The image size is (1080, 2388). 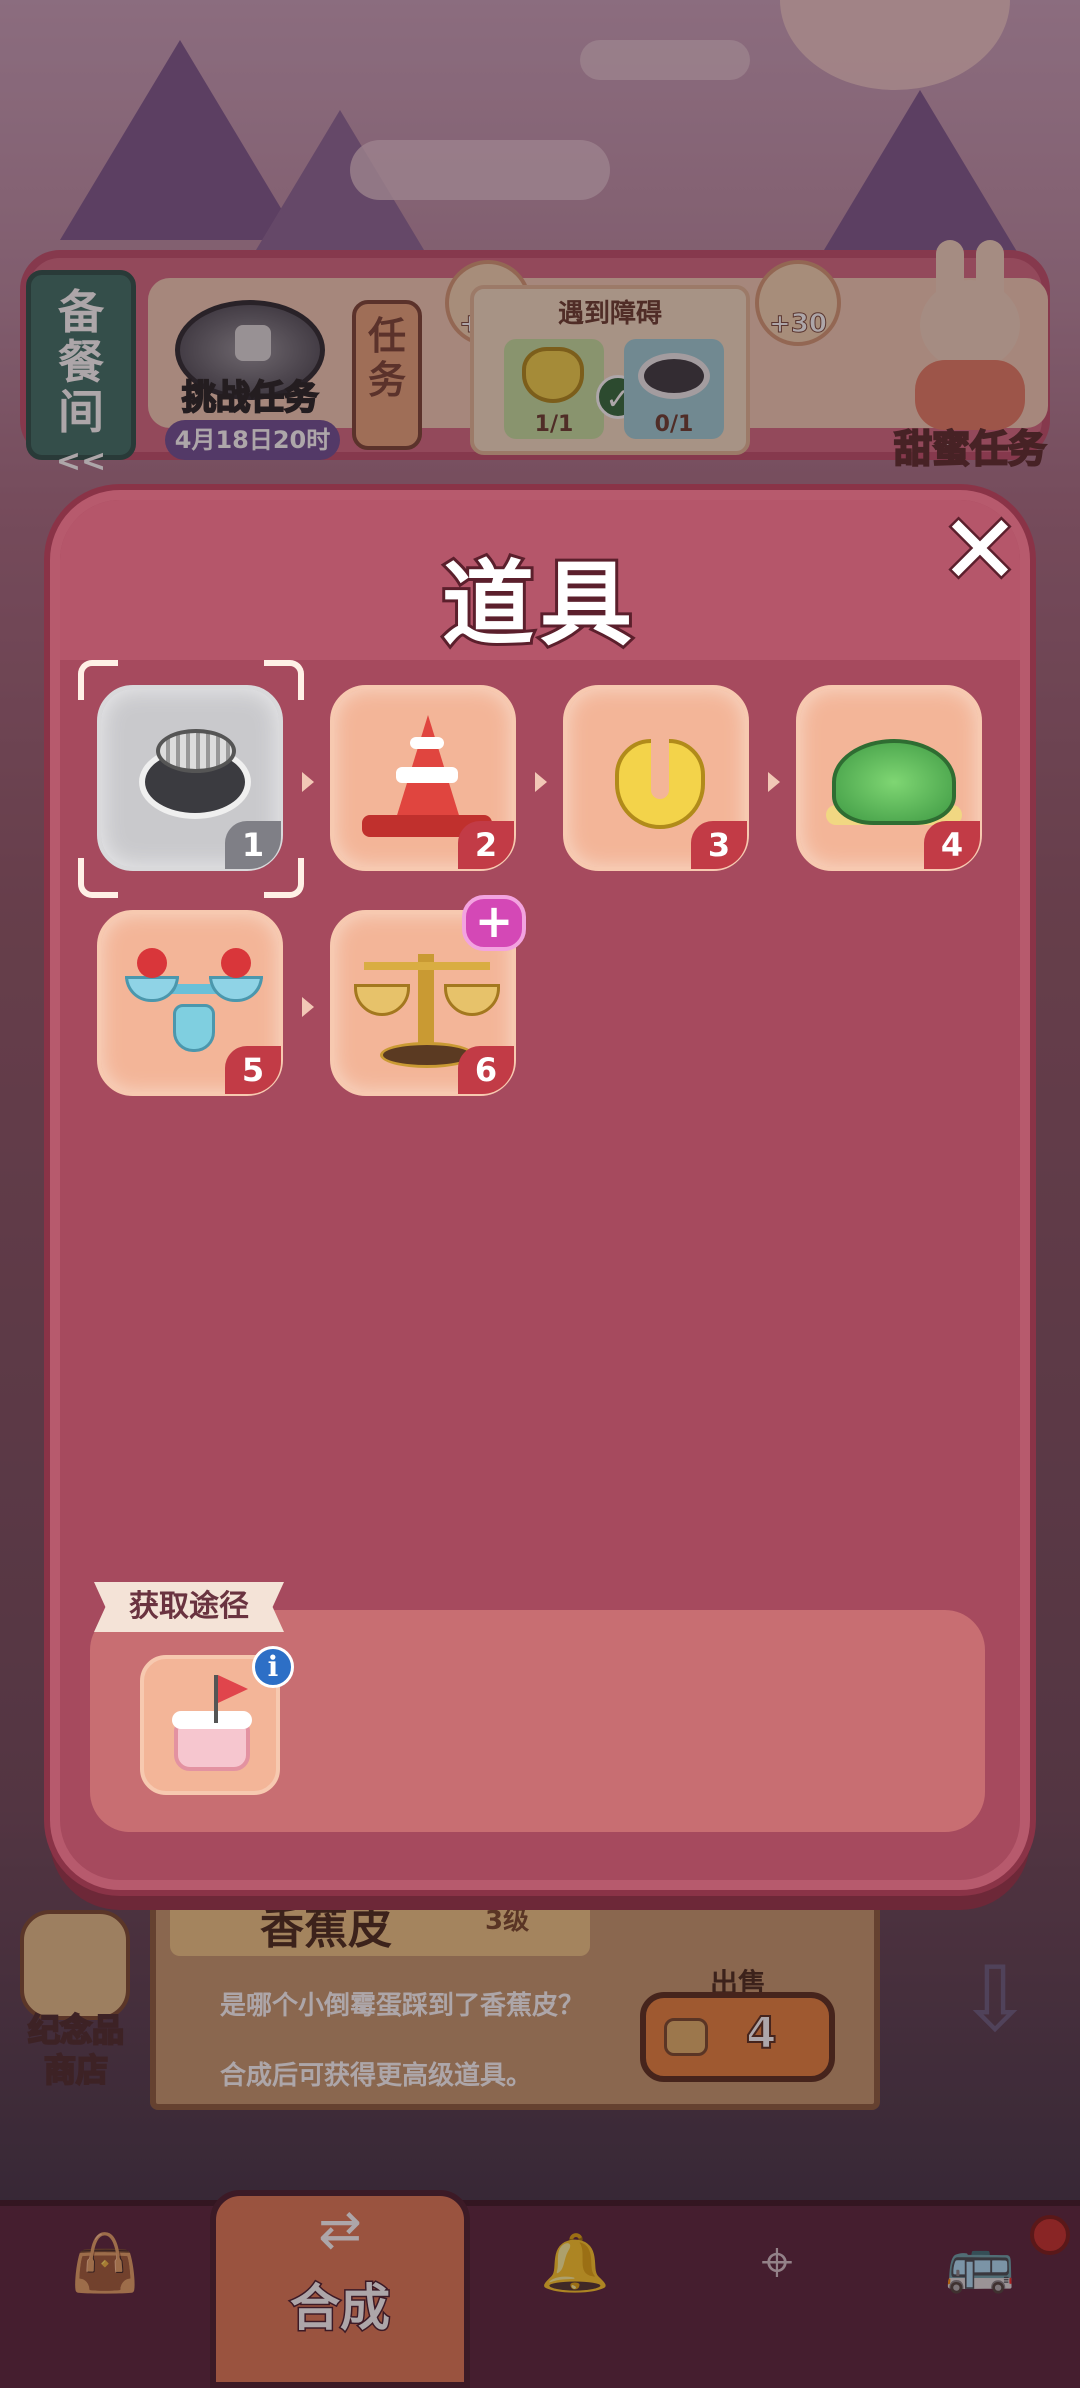 What do you see at coordinates (656, 778) in the screenshot?
I see `prop-item-3: 3` at bounding box center [656, 778].